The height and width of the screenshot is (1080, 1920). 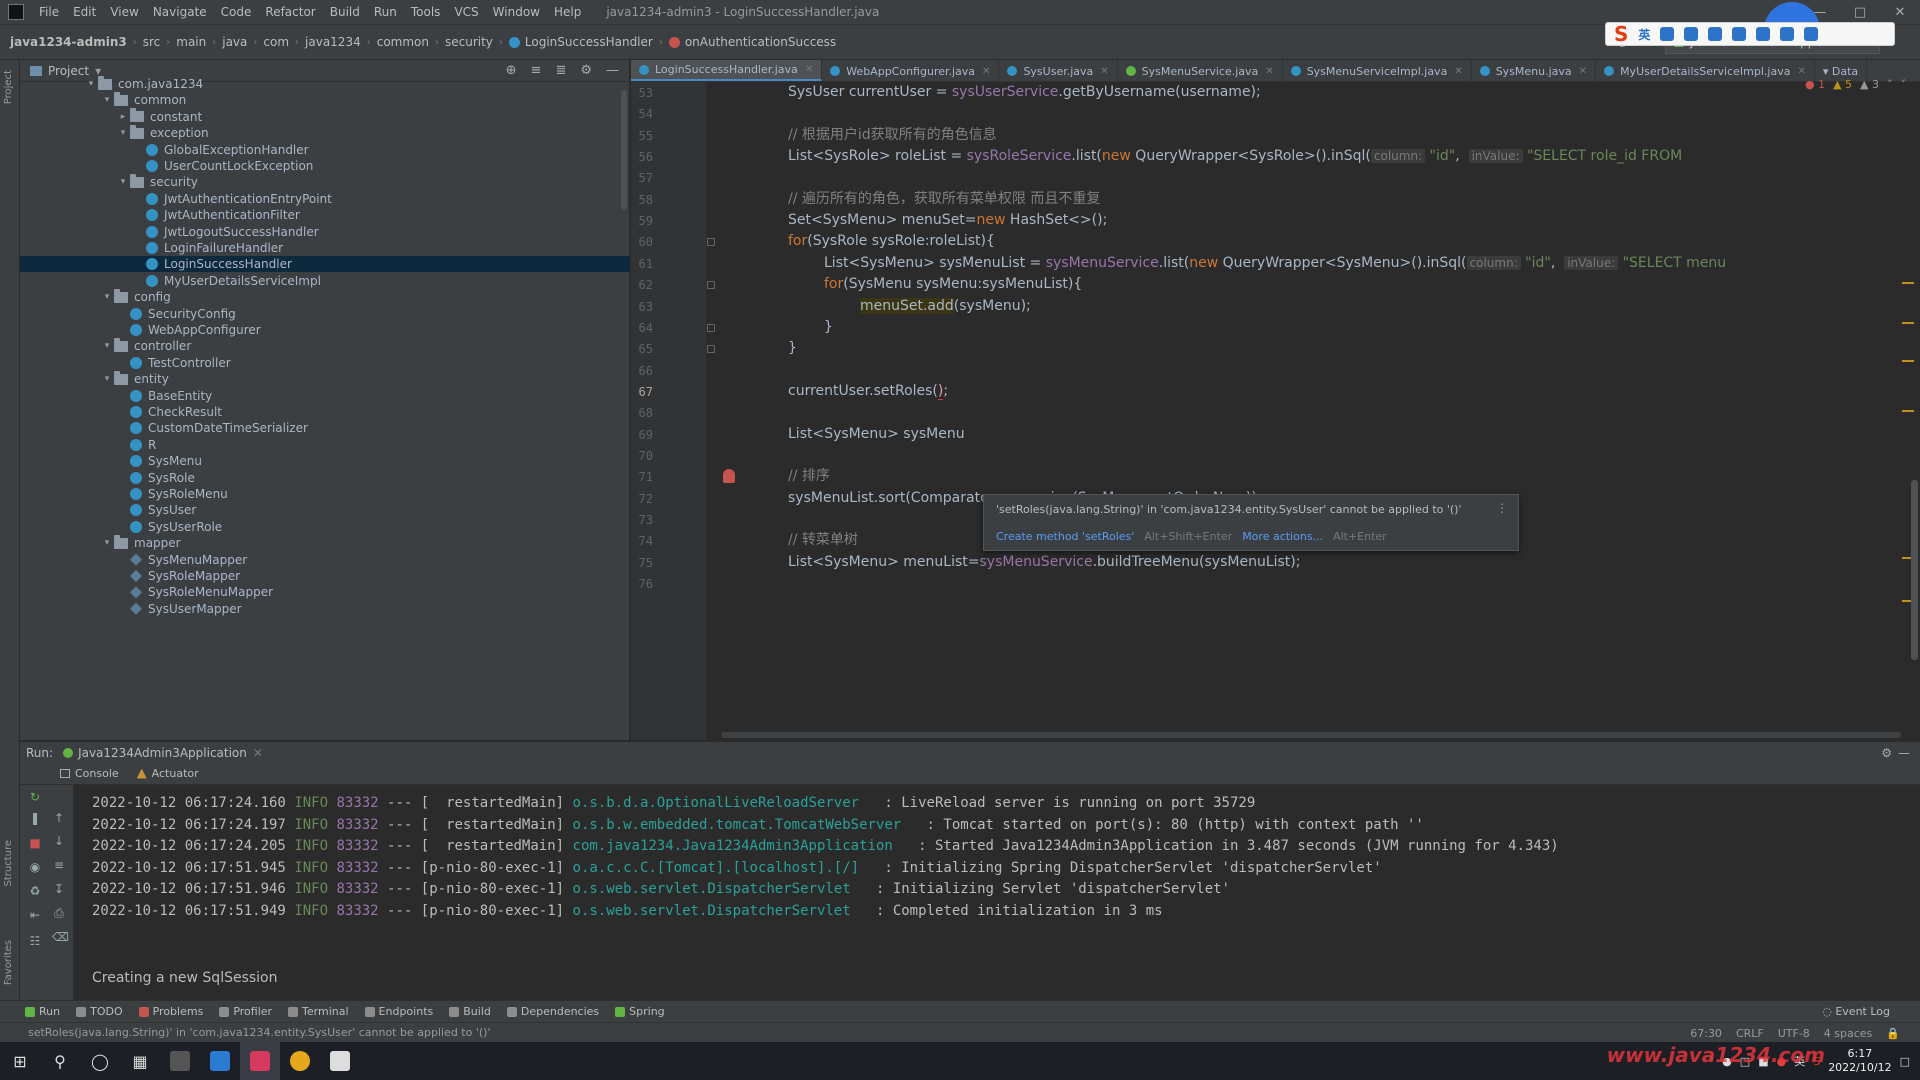 I want to click on menu-item-navigate: Navigate, so click(x=180, y=12).